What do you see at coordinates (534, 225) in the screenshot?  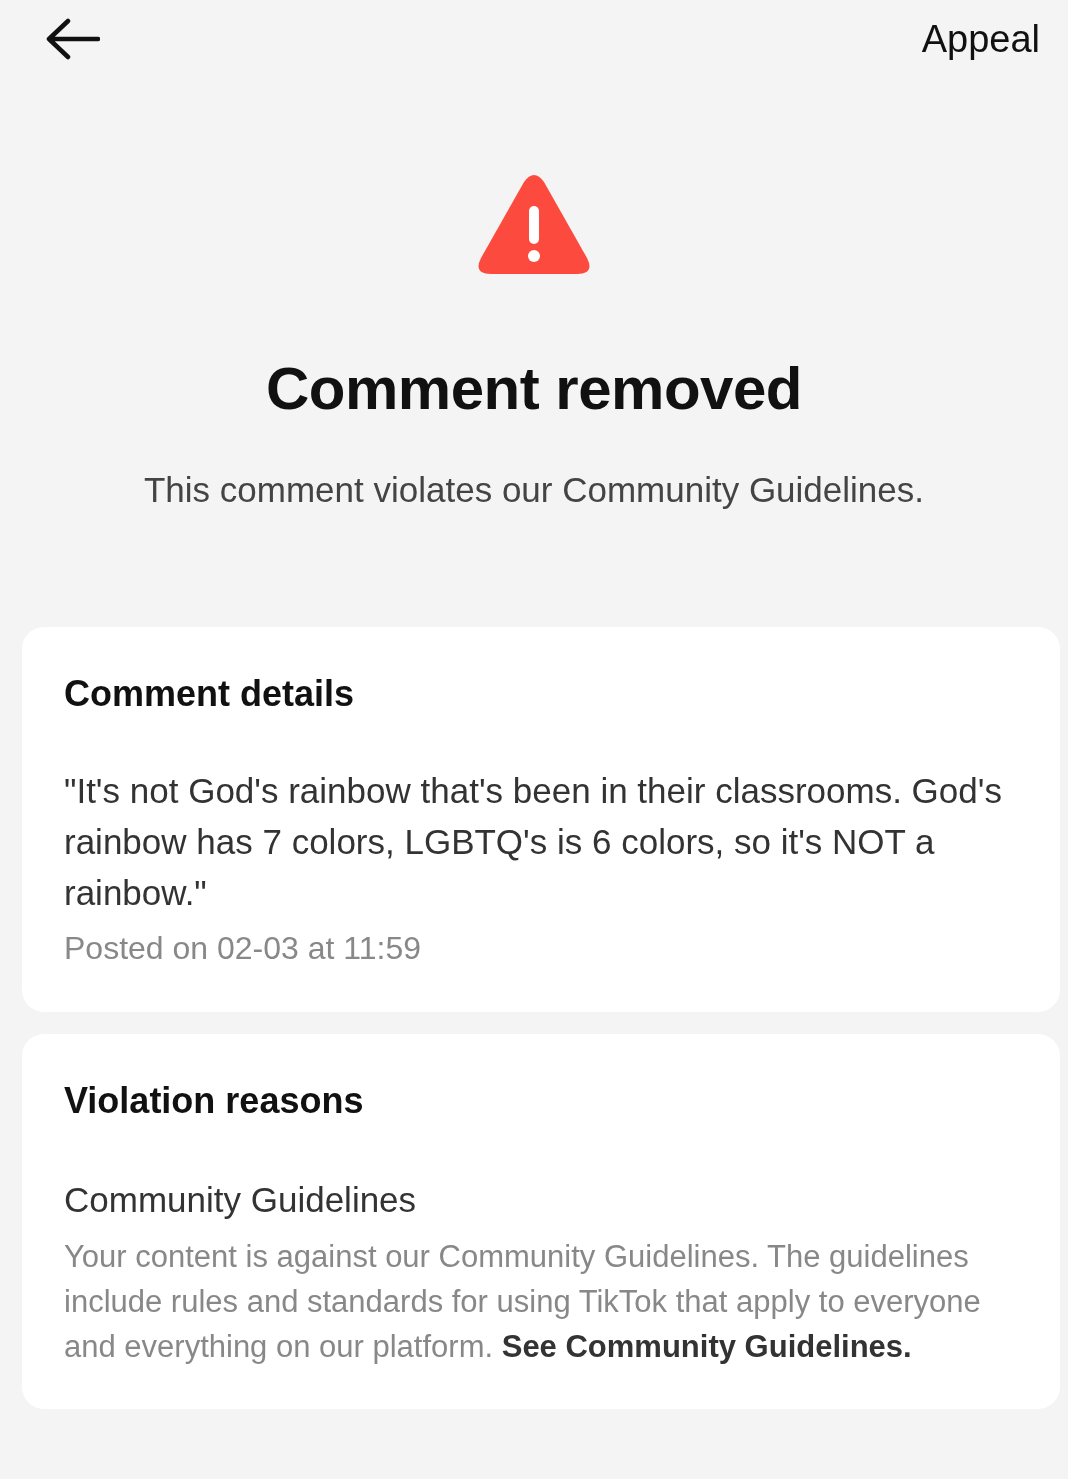 I see `warning-icon` at bounding box center [534, 225].